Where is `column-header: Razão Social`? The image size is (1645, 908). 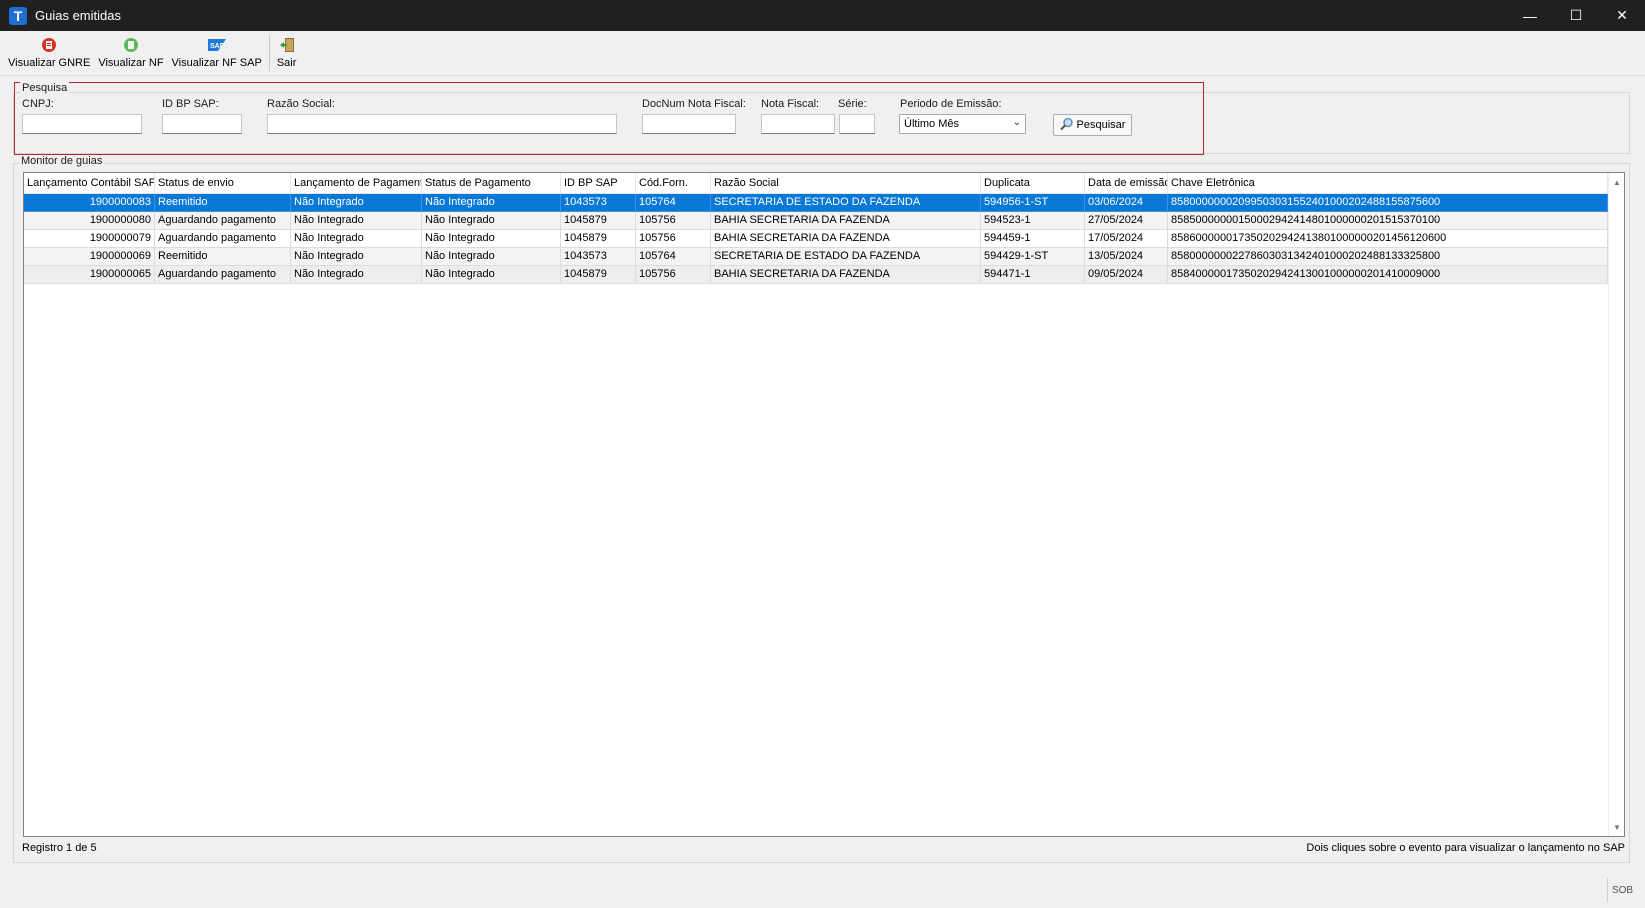 column-header: Razão Social is located at coordinates (846, 183).